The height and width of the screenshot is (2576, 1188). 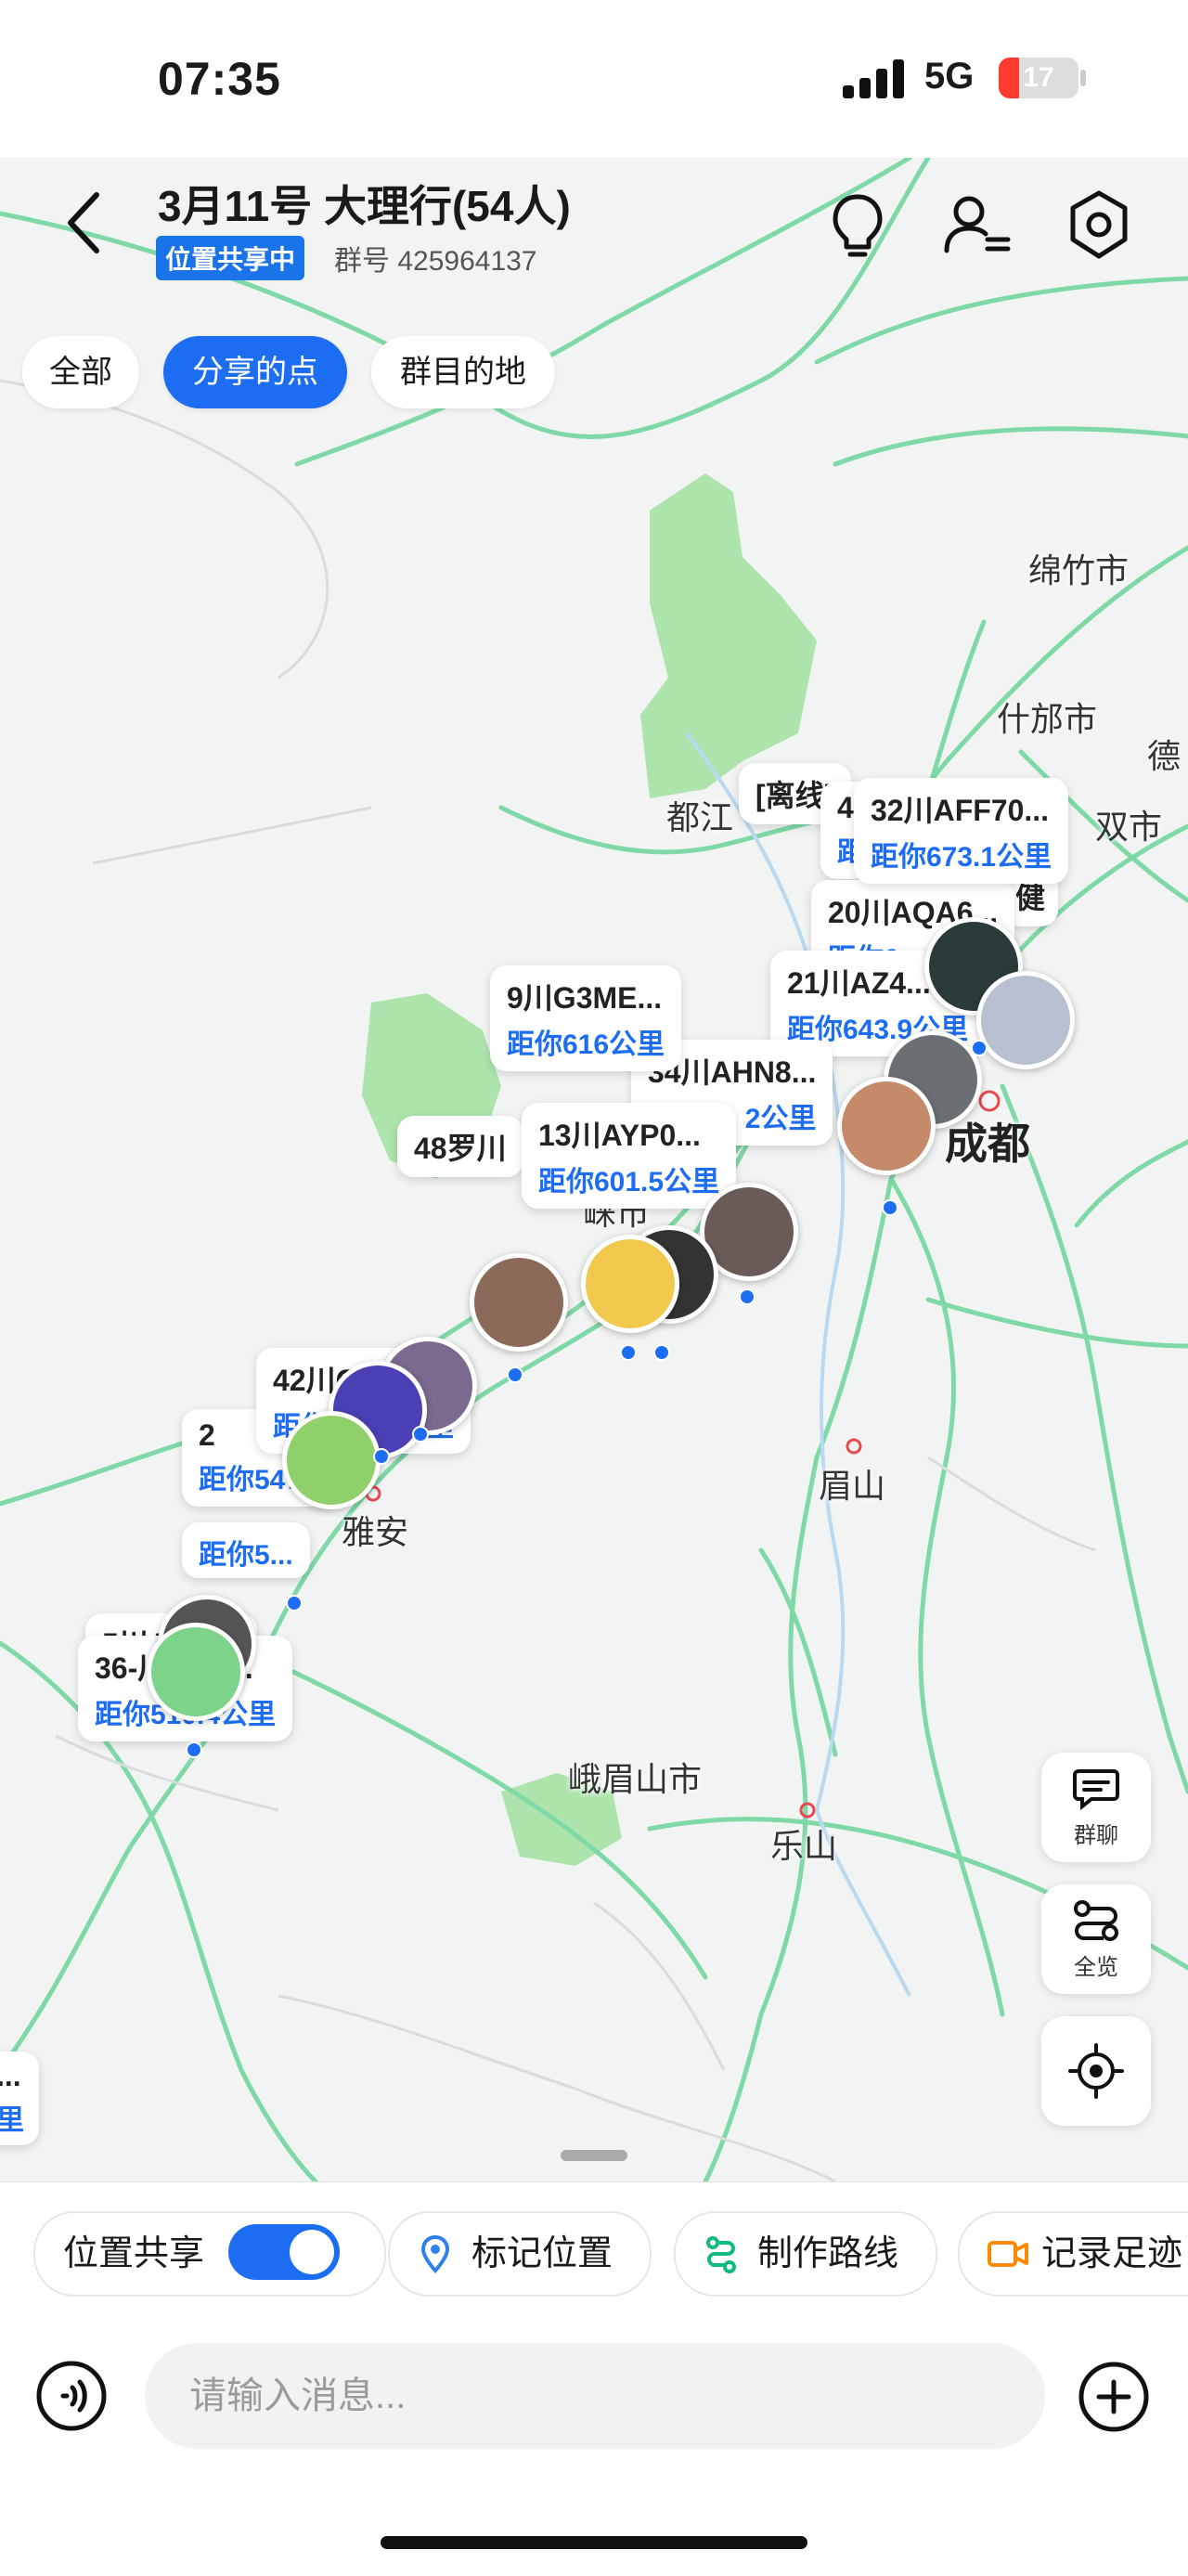 I want to click on member-pin: ... 里, so click(x=19, y=2098).